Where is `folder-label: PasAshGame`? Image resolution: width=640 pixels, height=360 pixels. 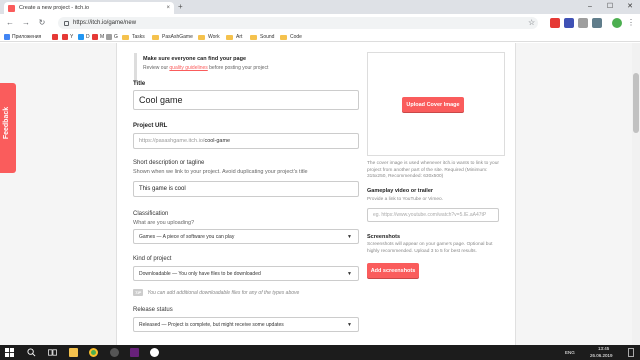 folder-label: PasAshGame is located at coordinates (177, 37).